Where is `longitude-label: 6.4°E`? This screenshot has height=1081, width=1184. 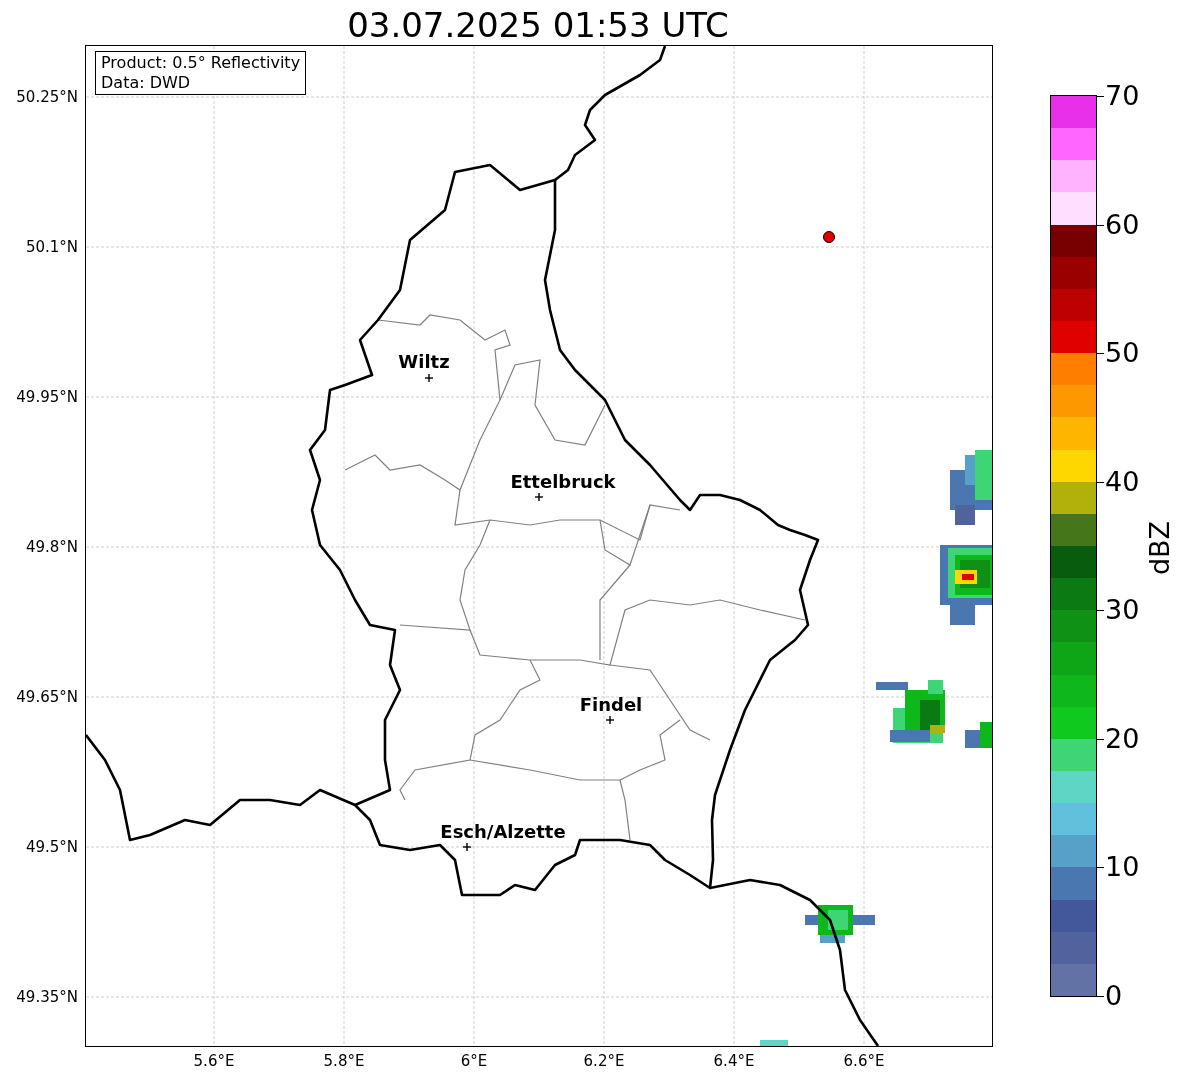 longitude-label: 6.4°E is located at coordinates (734, 1061).